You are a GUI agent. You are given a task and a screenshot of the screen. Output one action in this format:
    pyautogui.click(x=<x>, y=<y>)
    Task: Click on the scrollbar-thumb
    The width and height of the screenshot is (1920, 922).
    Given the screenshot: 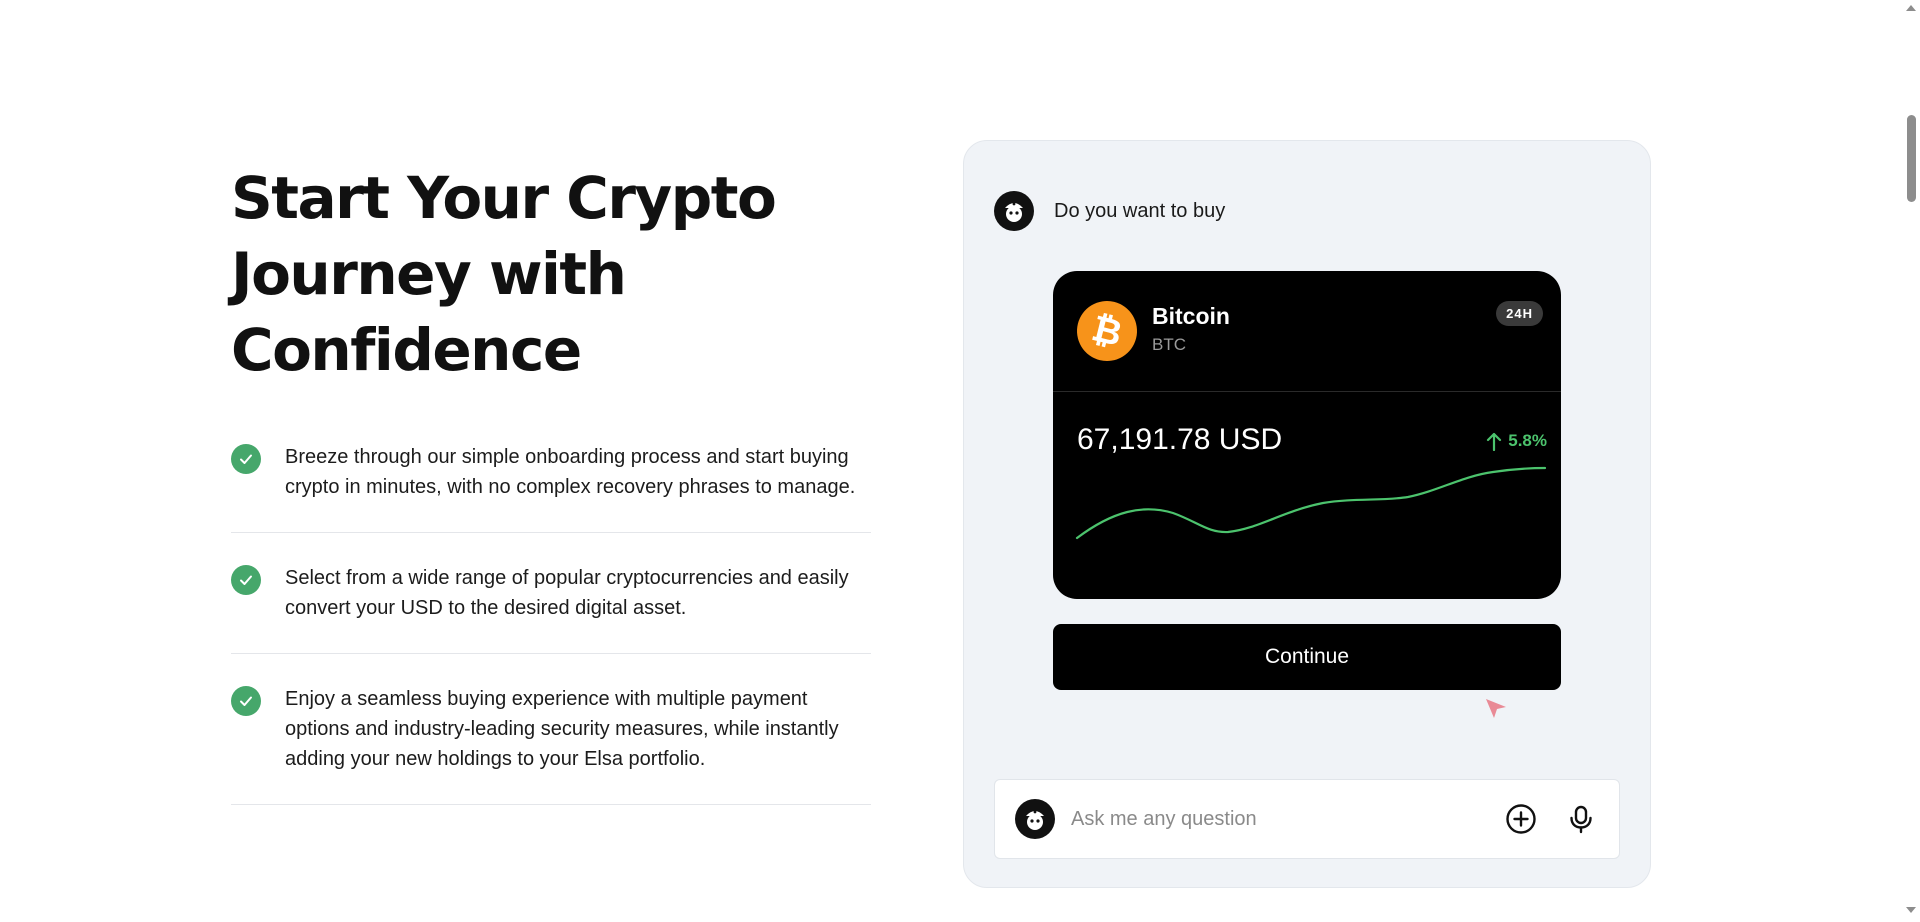 What is the action you would take?
    pyautogui.click(x=1911, y=158)
    